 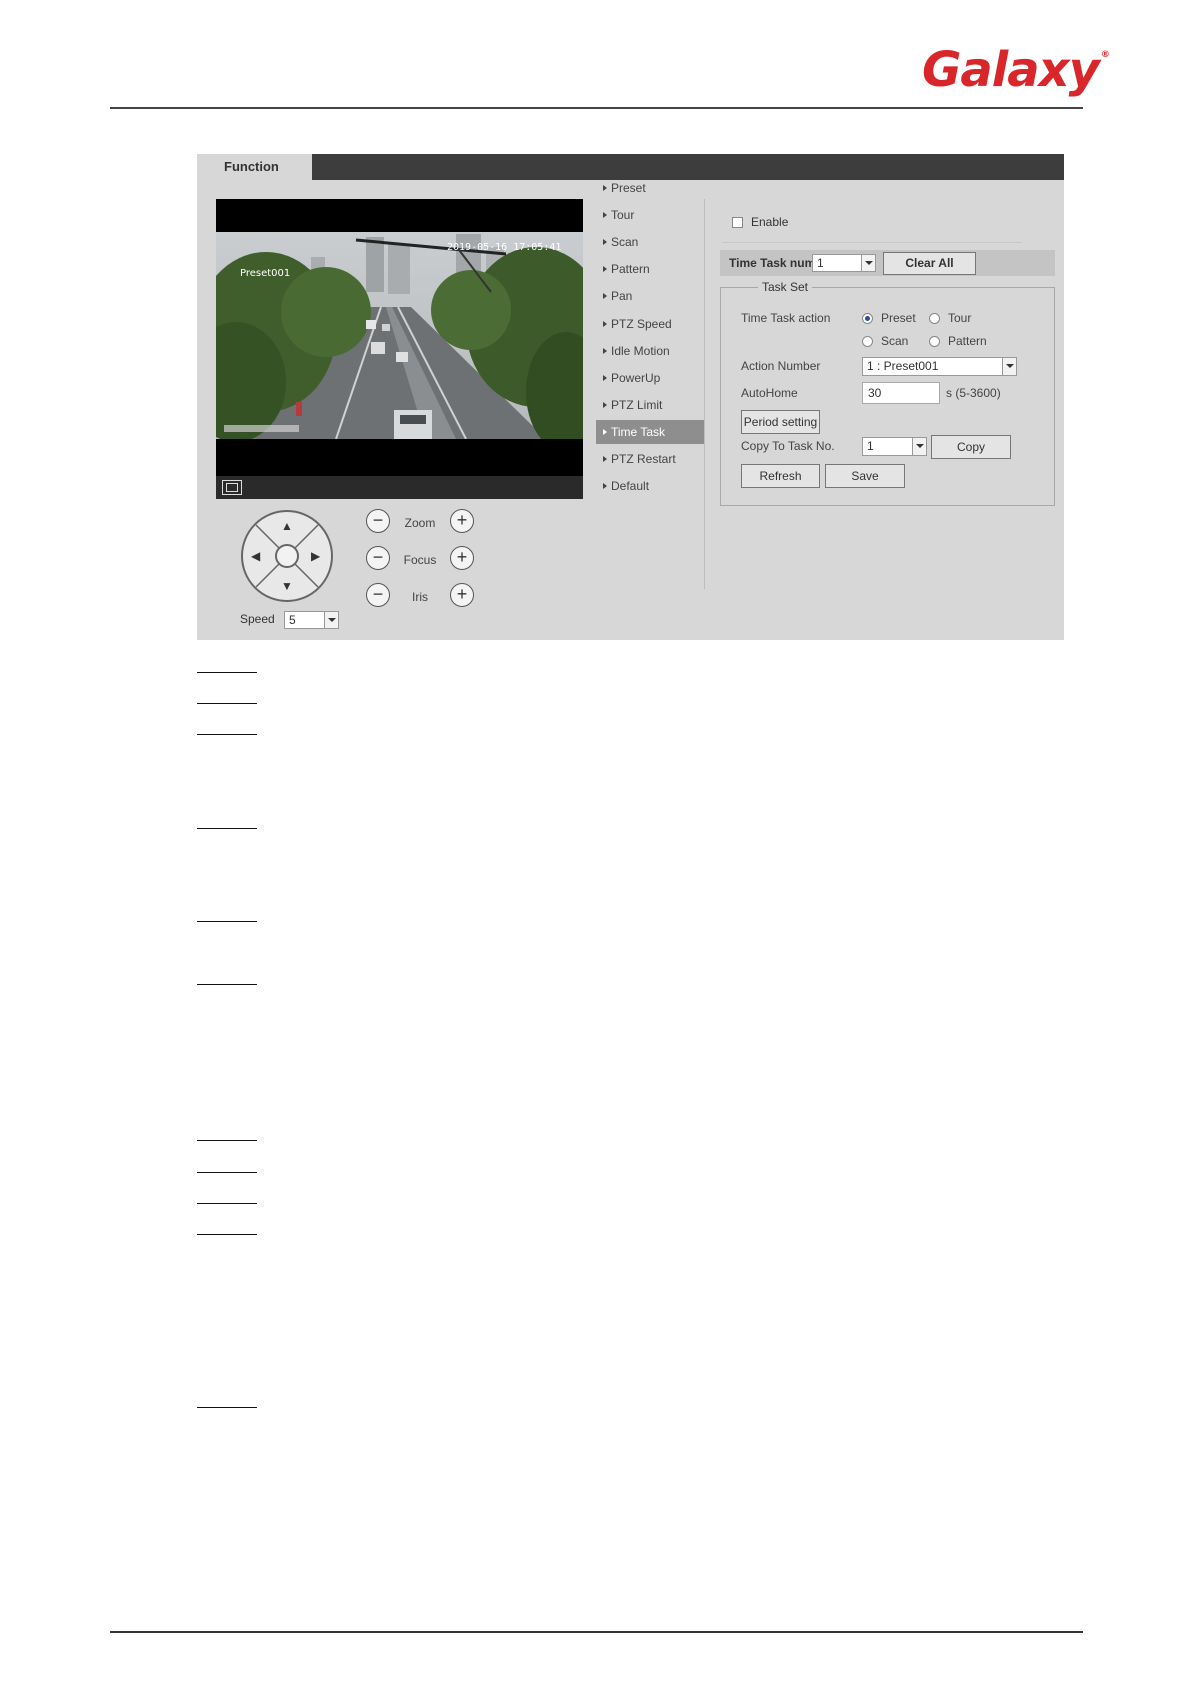 I want to click on ptz-direction-pad: ▲ ▼ ◀ ▶, so click(x=287, y=556).